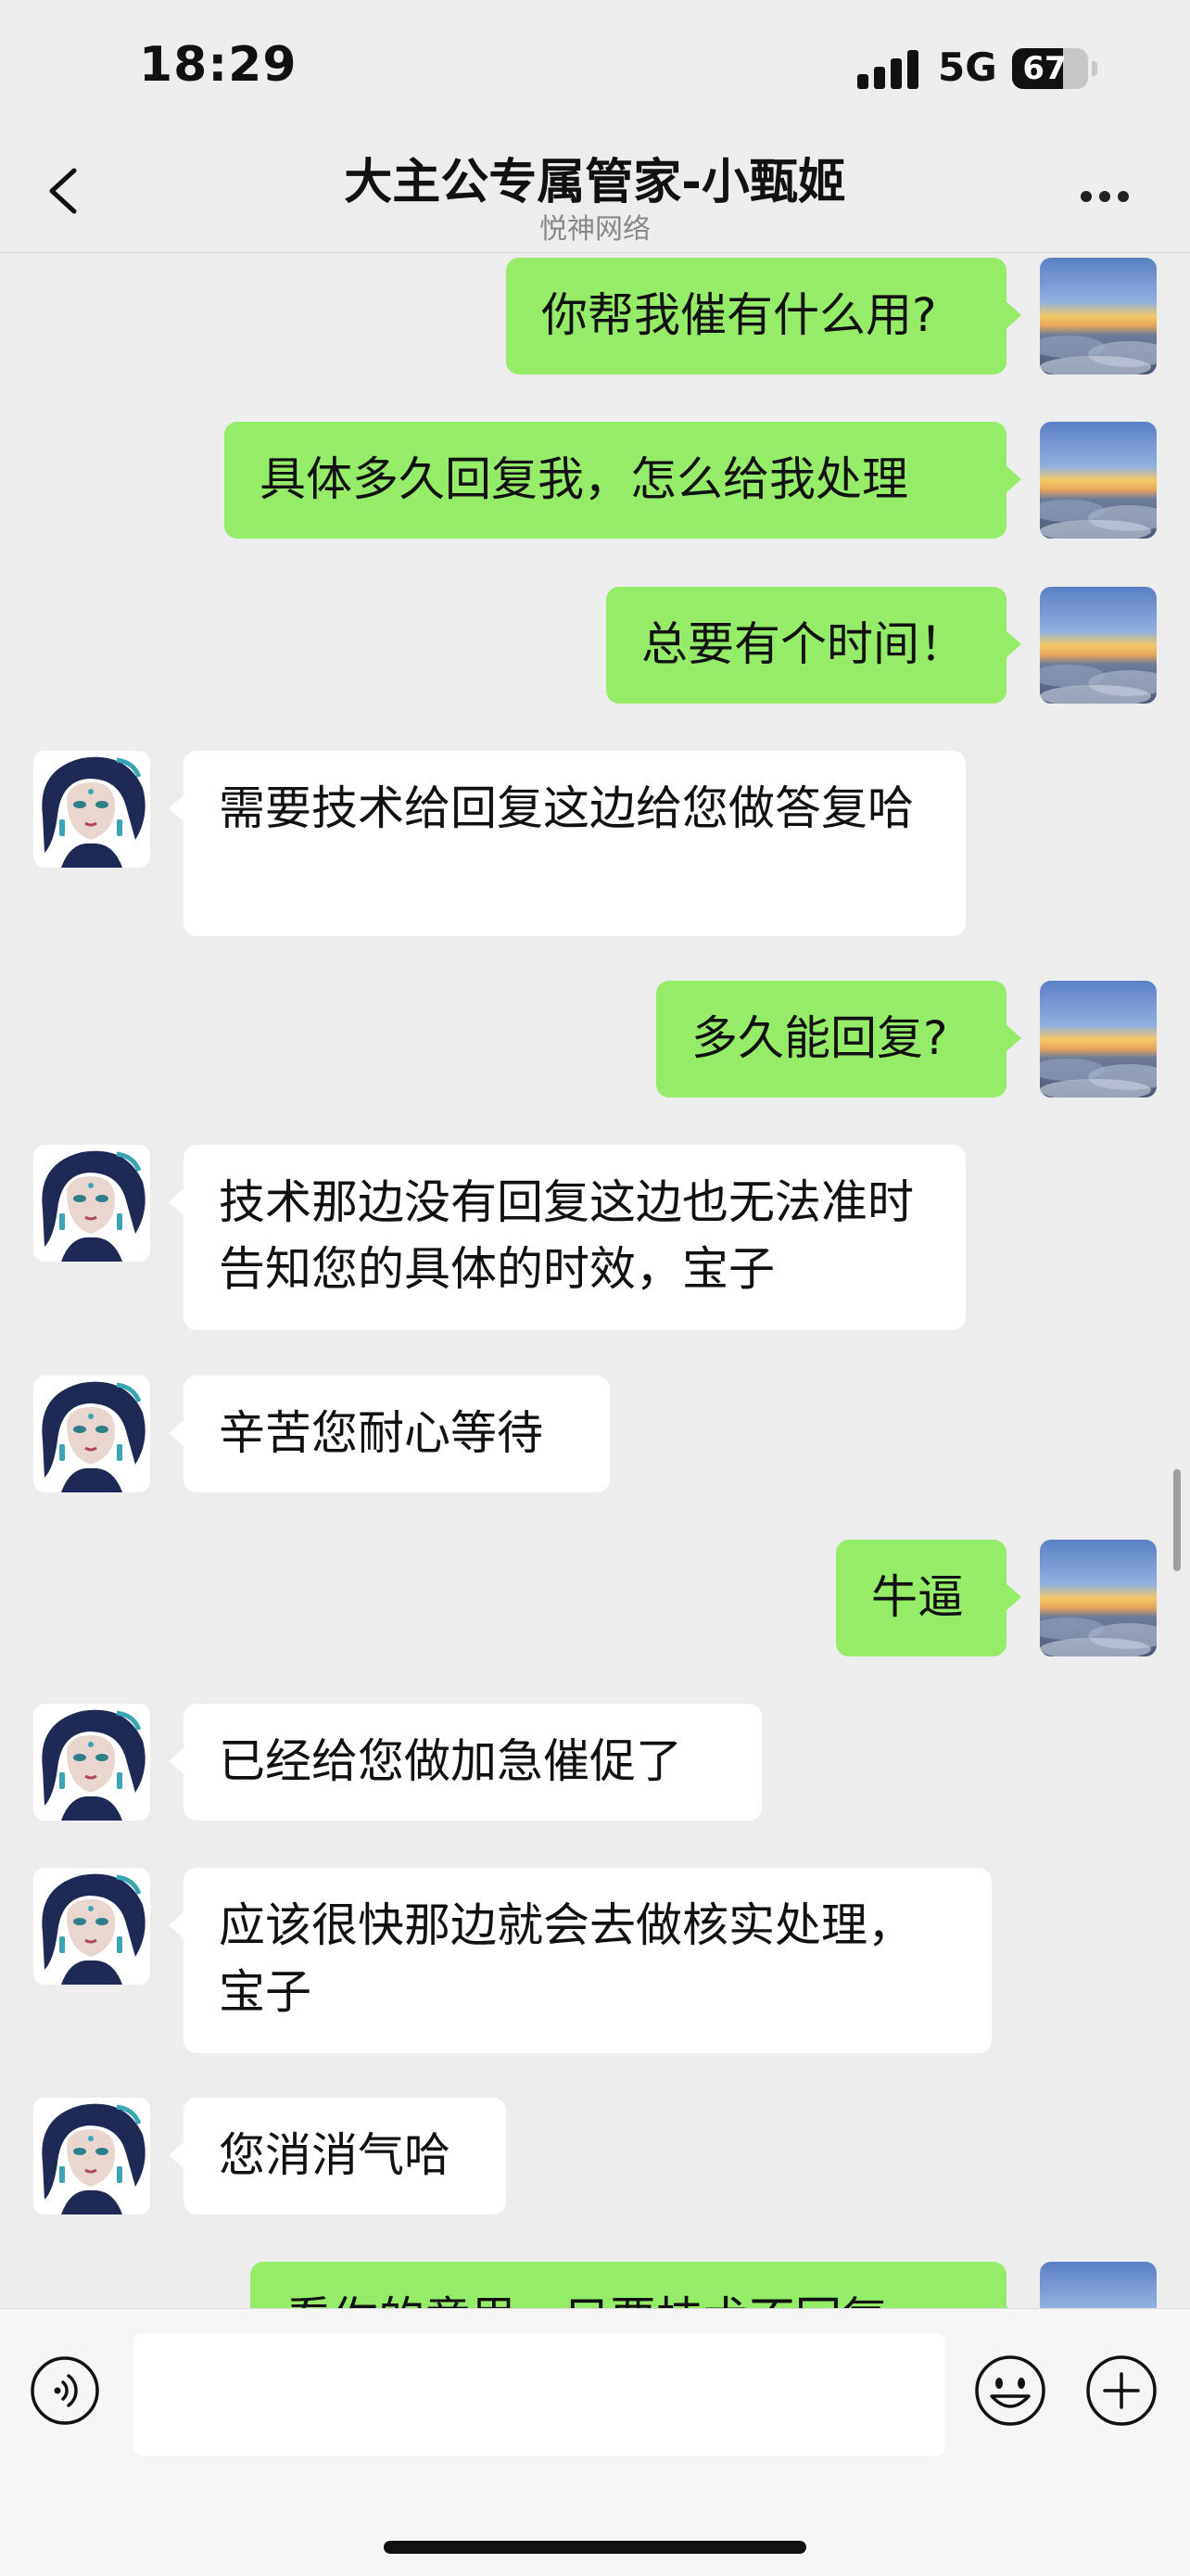  Describe the element at coordinates (1044, 68) in the screenshot. I see `battery-level: 67` at that location.